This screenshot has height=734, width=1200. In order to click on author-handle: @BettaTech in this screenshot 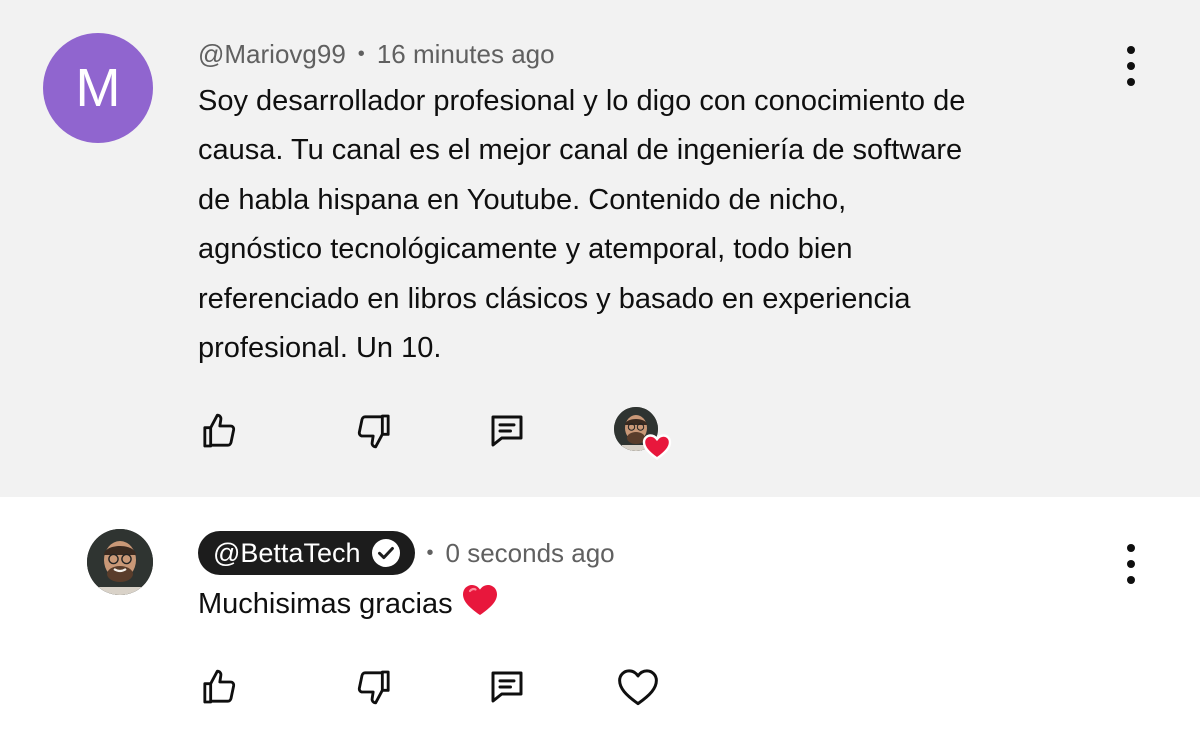, I will do `click(287, 552)`.